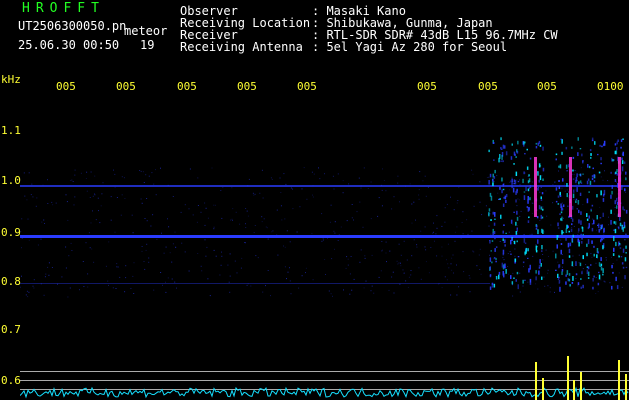 Image resolution: width=629 pixels, height=400 pixels. What do you see at coordinates (536, 381) in the screenshot?
I see `power-spike` at bounding box center [536, 381].